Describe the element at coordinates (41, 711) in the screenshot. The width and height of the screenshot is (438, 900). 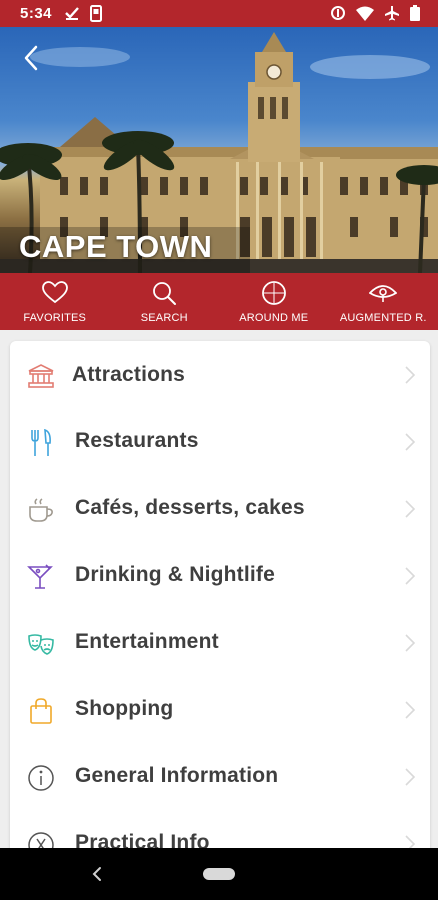
I see `shopping-bag-icon` at that location.